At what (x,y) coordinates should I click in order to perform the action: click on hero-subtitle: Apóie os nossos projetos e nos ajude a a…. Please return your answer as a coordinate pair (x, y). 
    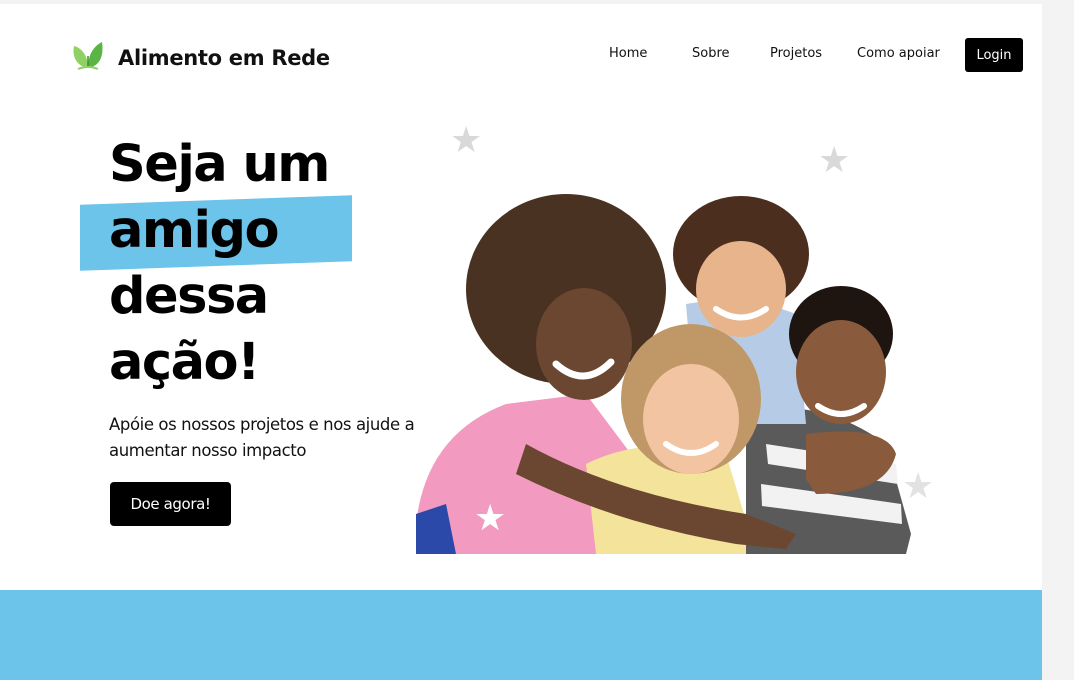
    Looking at the image, I should click on (262, 437).